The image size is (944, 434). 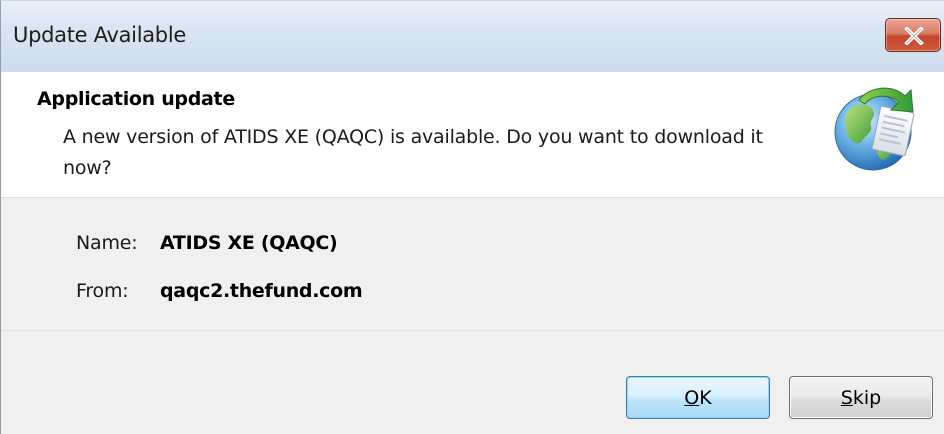 What do you see at coordinates (102, 291) in the screenshot?
I see `from-label: From:` at bounding box center [102, 291].